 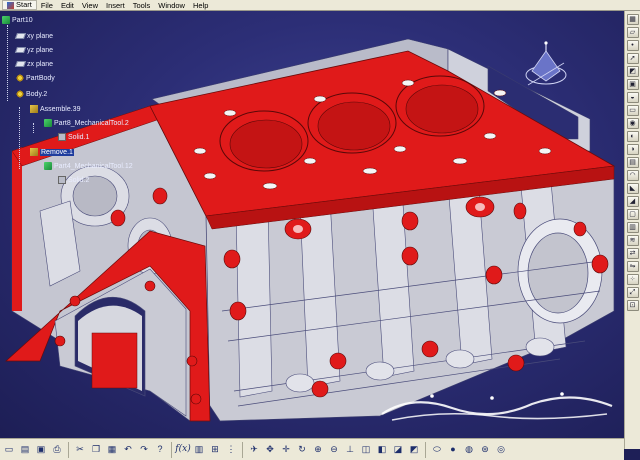 What do you see at coordinates (31, 94) in the screenshot?
I see `tree-node-body2: Body.2` at bounding box center [31, 94].